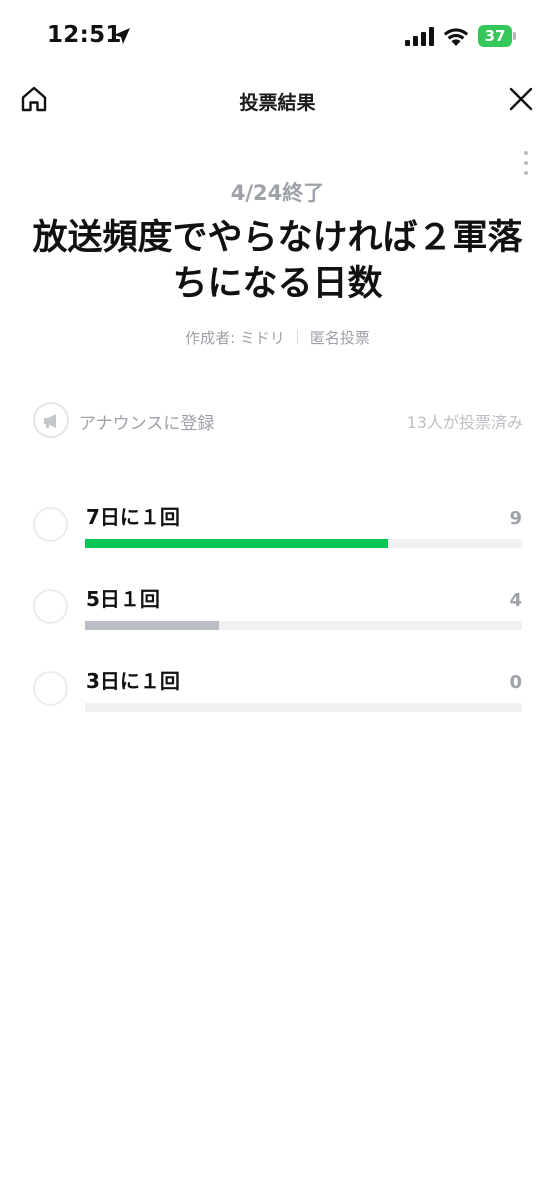  What do you see at coordinates (515, 600) in the screenshot?
I see `option-vote-count: 4` at bounding box center [515, 600].